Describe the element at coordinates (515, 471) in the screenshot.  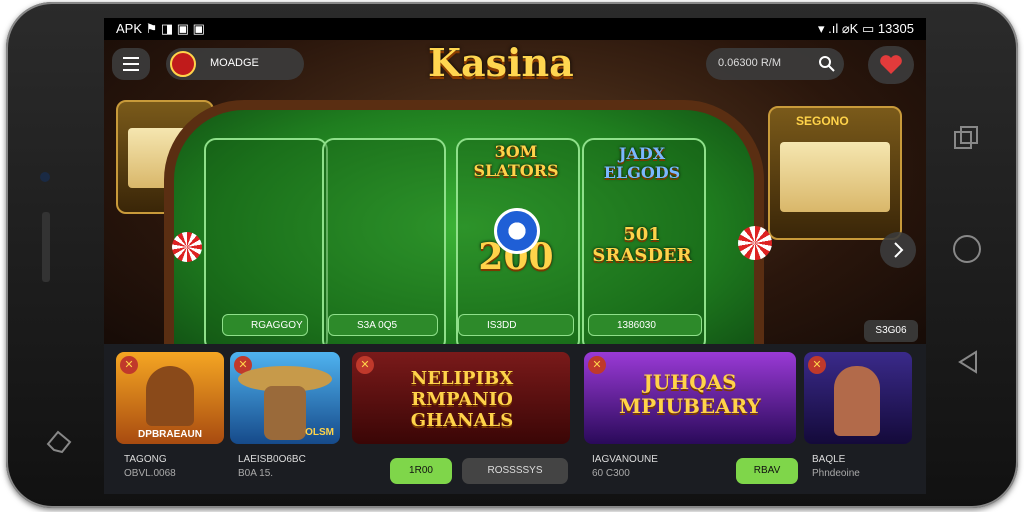
I see `bonus-button: ROSSSSYS` at that location.